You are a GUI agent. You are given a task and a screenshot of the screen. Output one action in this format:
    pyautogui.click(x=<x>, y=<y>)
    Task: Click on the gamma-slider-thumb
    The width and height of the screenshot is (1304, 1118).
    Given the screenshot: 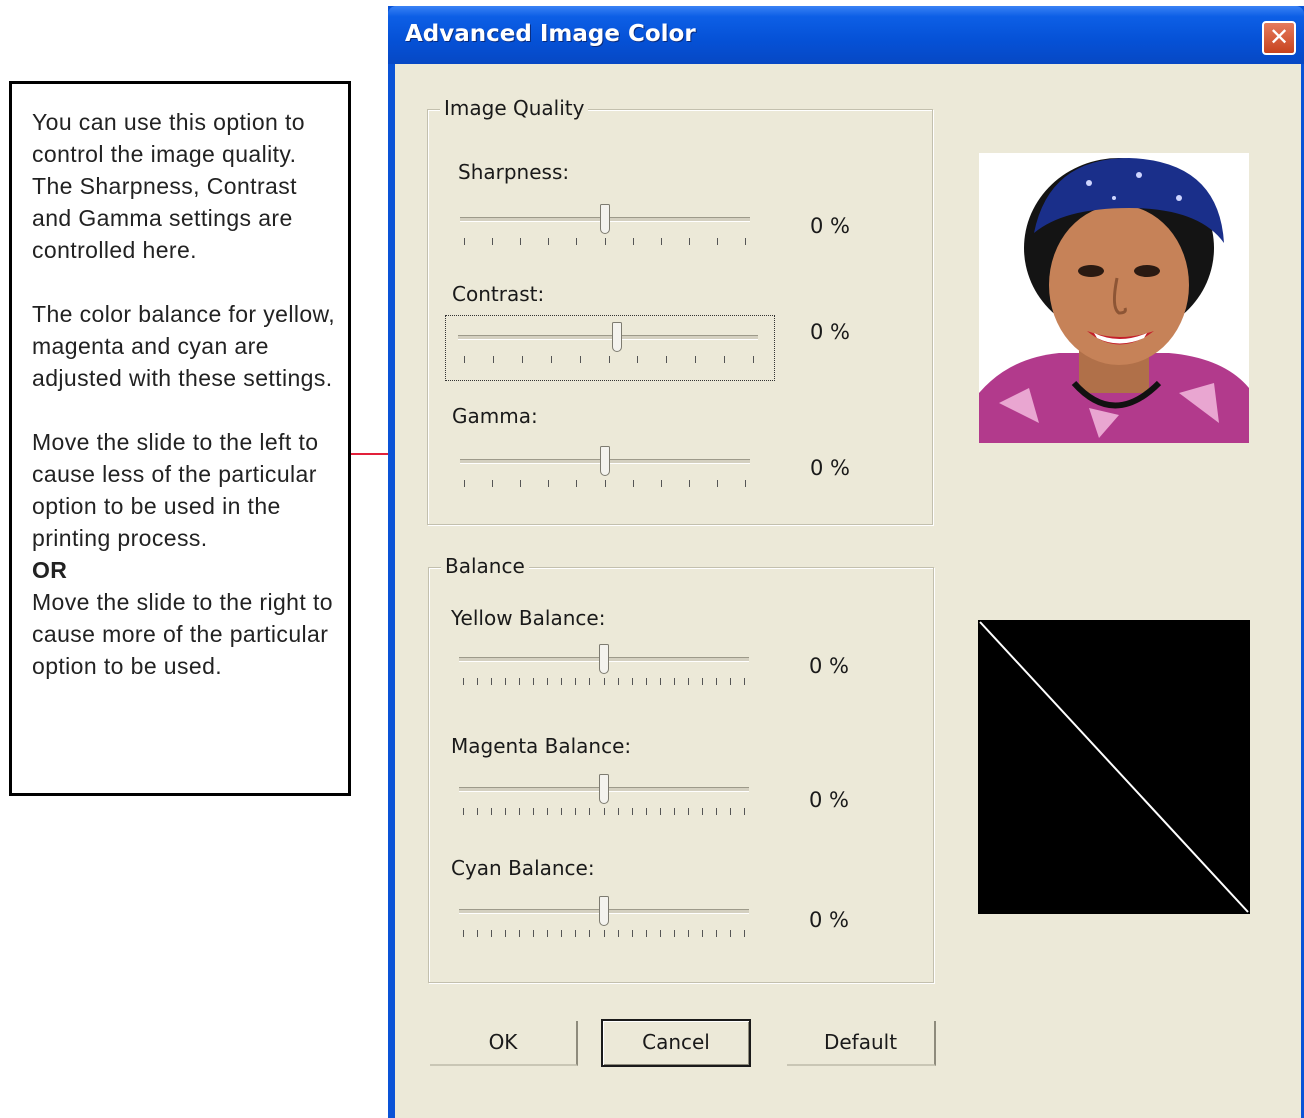 What is the action you would take?
    pyautogui.click(x=605, y=461)
    